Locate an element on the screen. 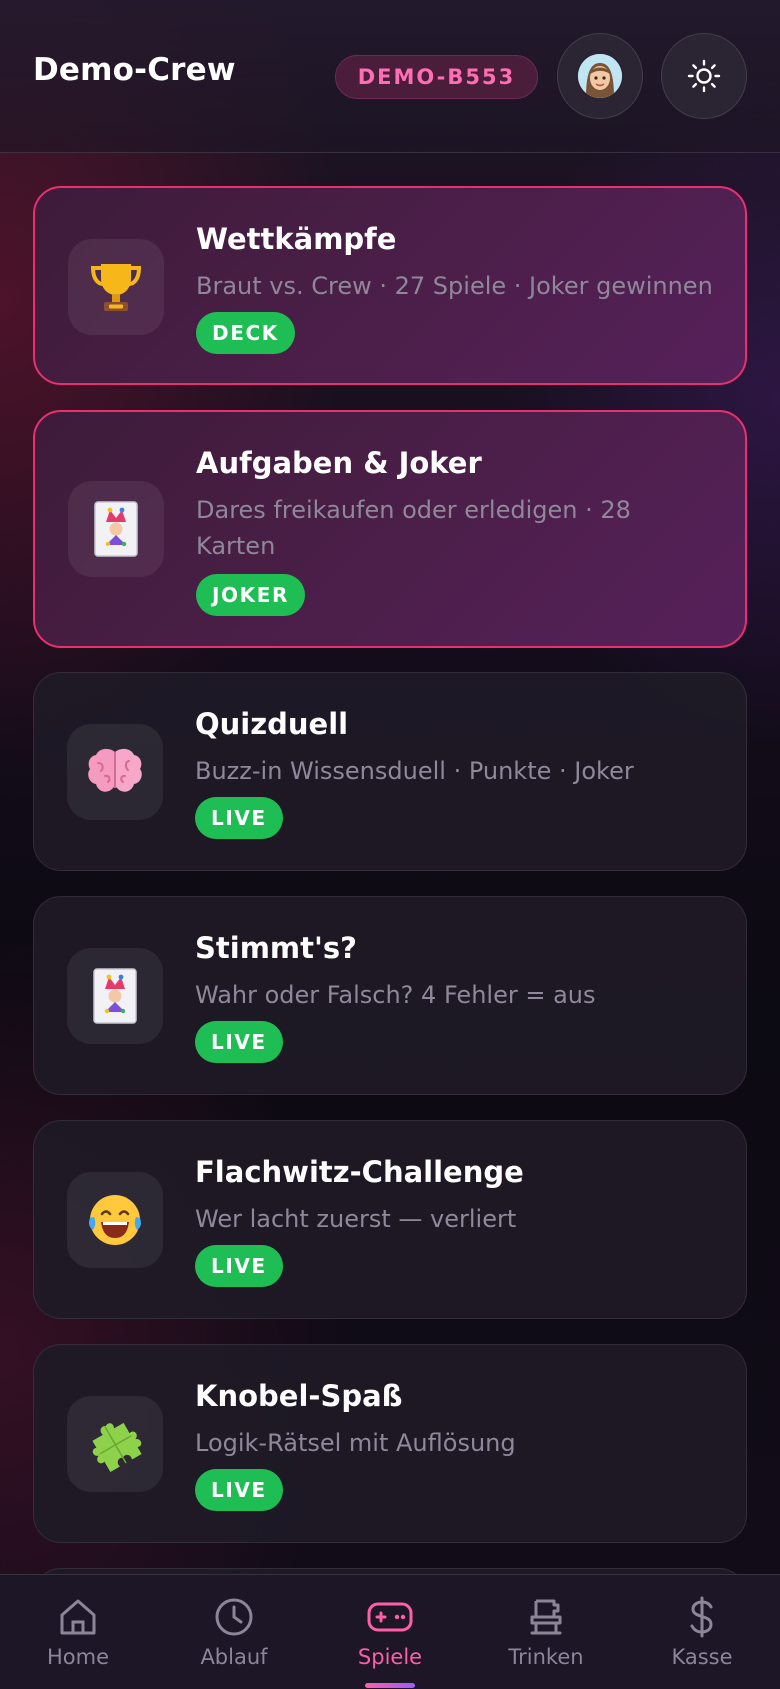 The height and width of the screenshot is (1689, 780). nav-item-ablauf: Ablauf is located at coordinates (234, 1632).